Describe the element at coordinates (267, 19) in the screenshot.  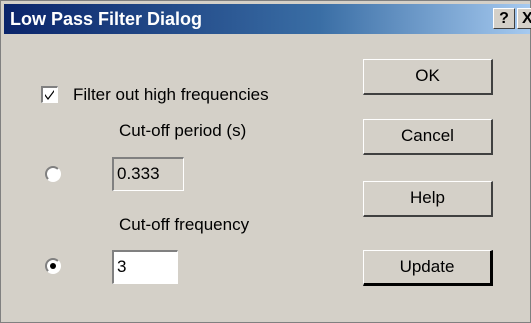
I see `title-bar: Low Pass Filter Dialog ? X` at that location.